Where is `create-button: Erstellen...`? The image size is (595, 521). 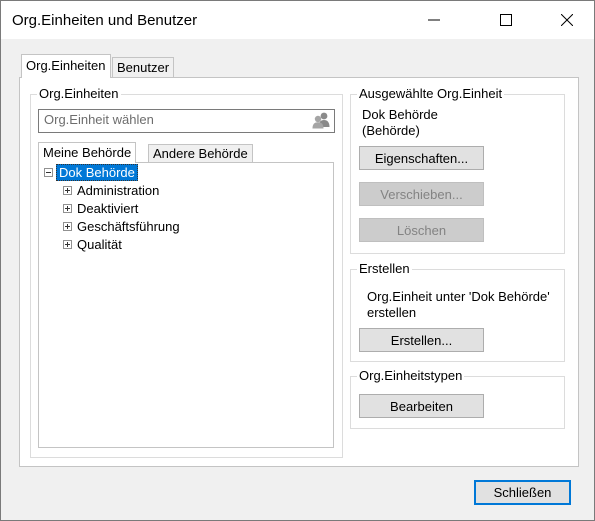
create-button: Erstellen... is located at coordinates (421, 340).